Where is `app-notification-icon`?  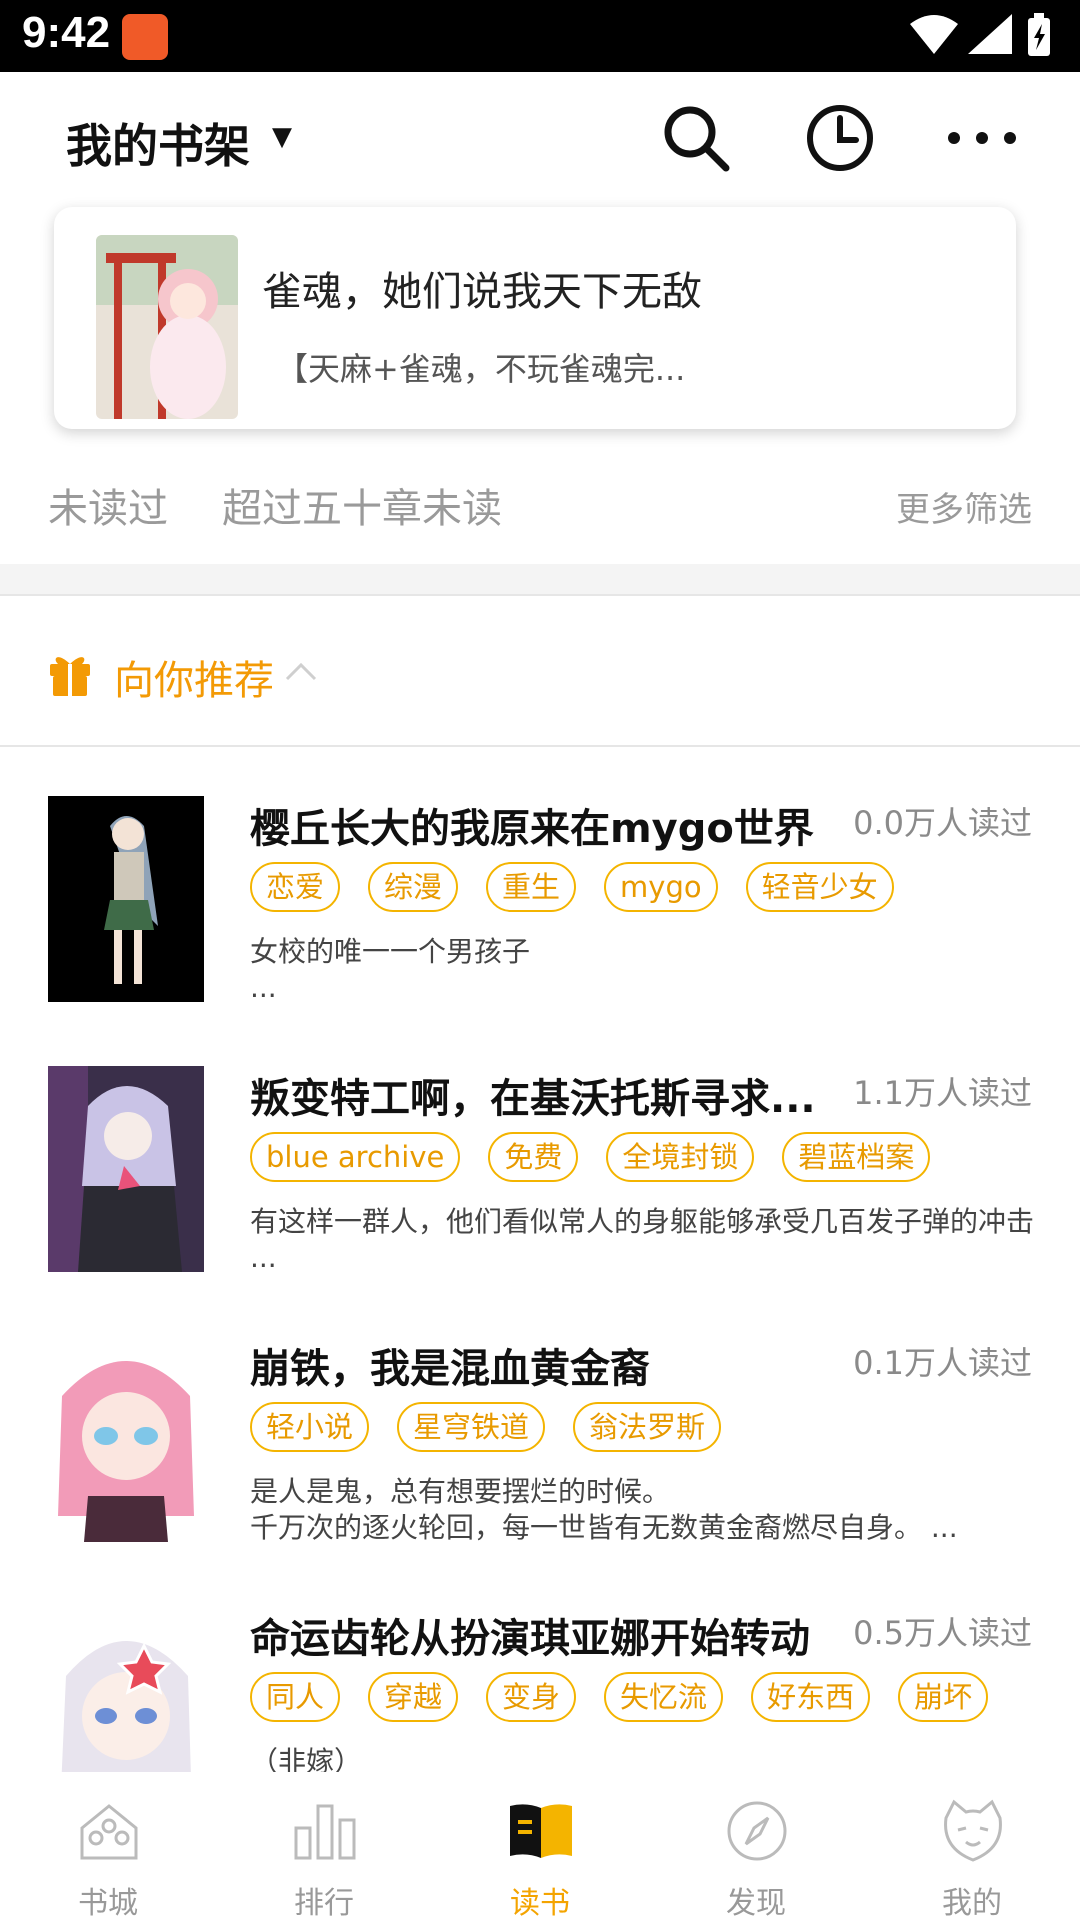
app-notification-icon is located at coordinates (145, 37).